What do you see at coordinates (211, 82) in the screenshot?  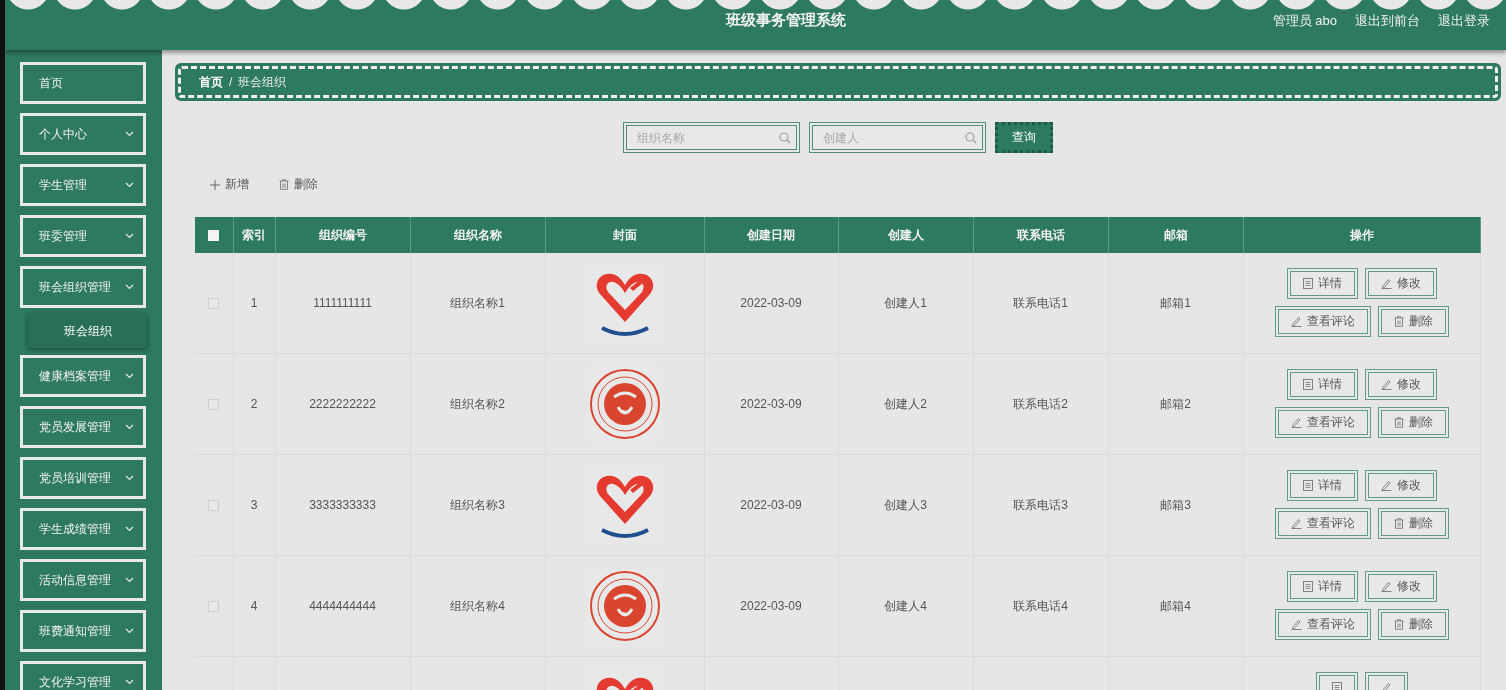 I see `breadcrumb-item: 首页` at bounding box center [211, 82].